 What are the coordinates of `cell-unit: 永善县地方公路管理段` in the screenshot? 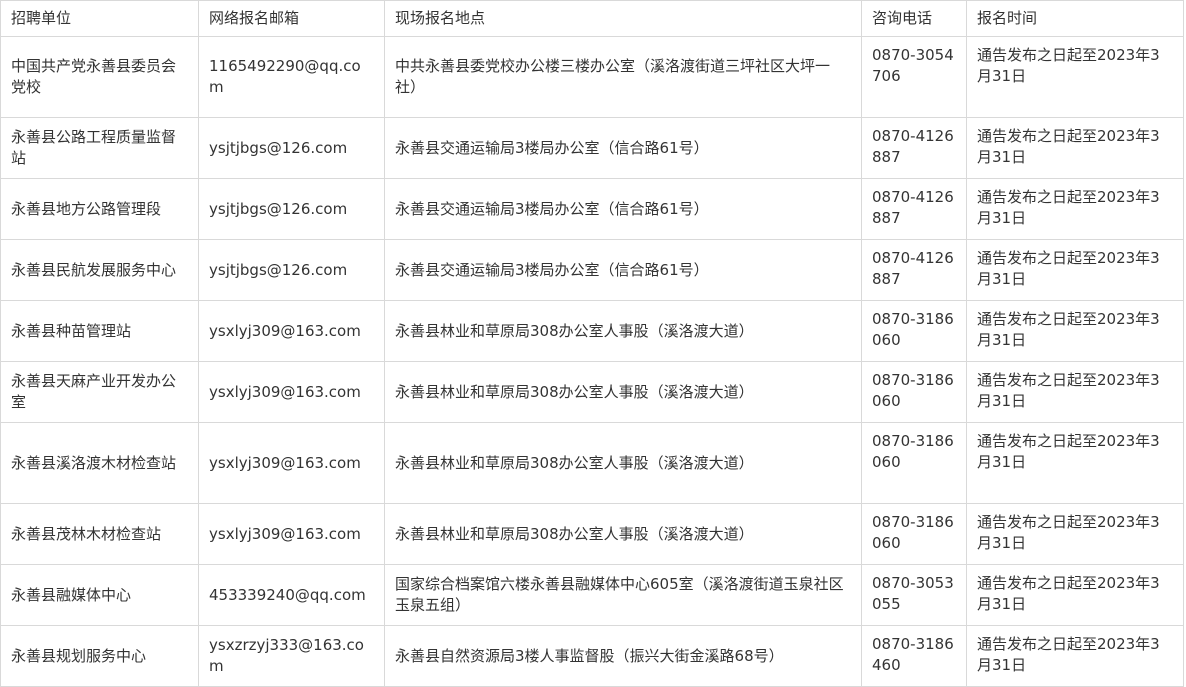 It's located at (99, 209).